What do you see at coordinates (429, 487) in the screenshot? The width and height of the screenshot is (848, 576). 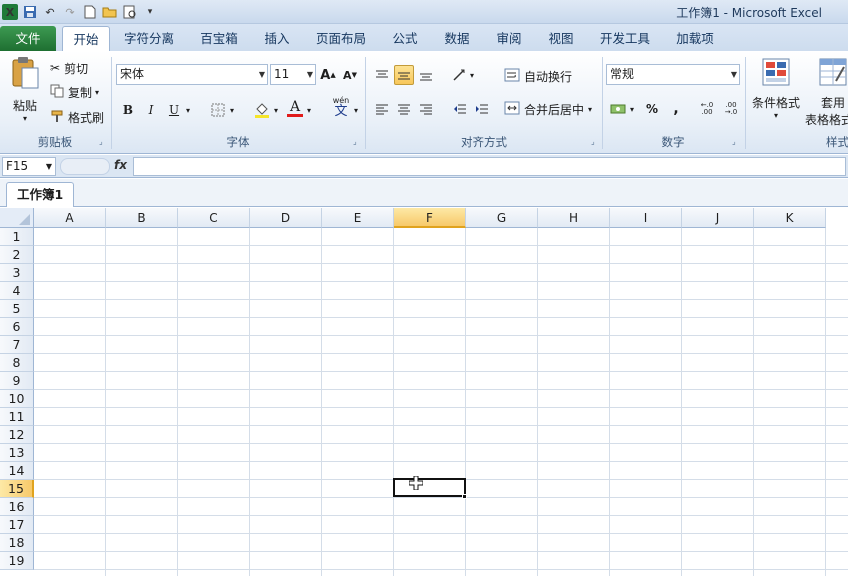 I see `active-cell` at bounding box center [429, 487].